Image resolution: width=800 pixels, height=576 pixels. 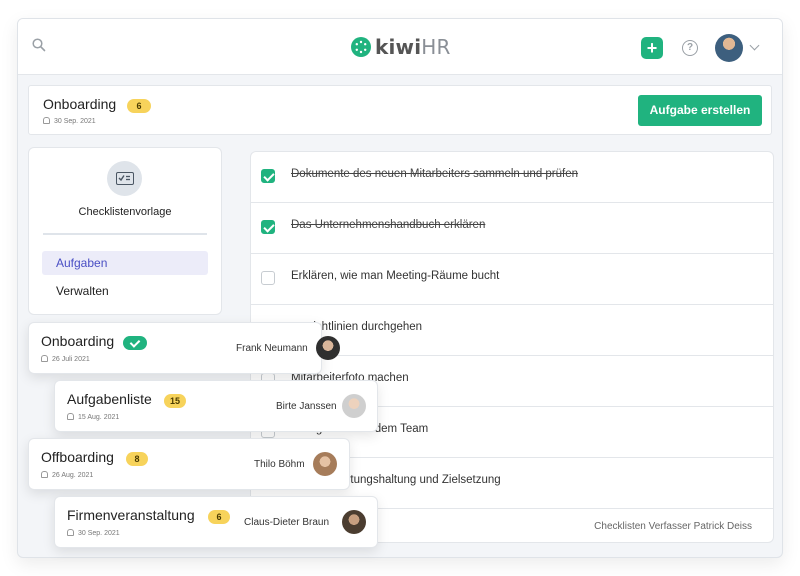 I want to click on sidebar-item-verwalten: Verwalten, so click(x=125, y=291).